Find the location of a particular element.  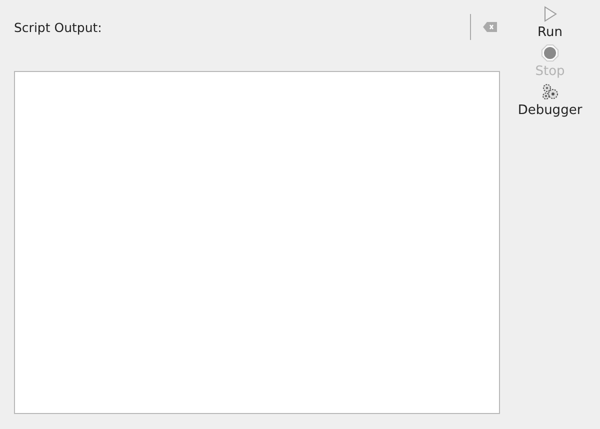

run-button: Run is located at coordinates (550, 22).